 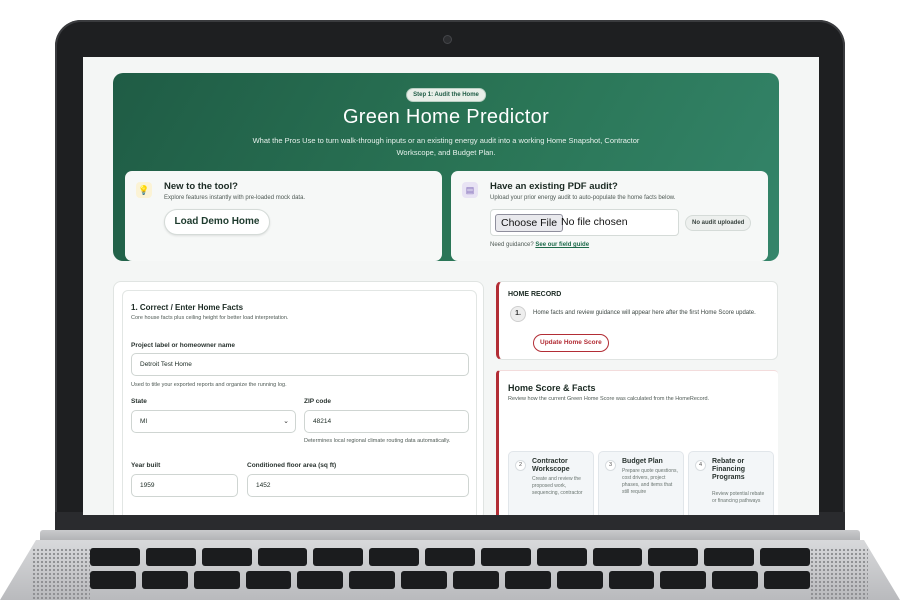 What do you see at coordinates (217, 222) in the screenshot?
I see `load-demo-home-button: Load Demo Home` at bounding box center [217, 222].